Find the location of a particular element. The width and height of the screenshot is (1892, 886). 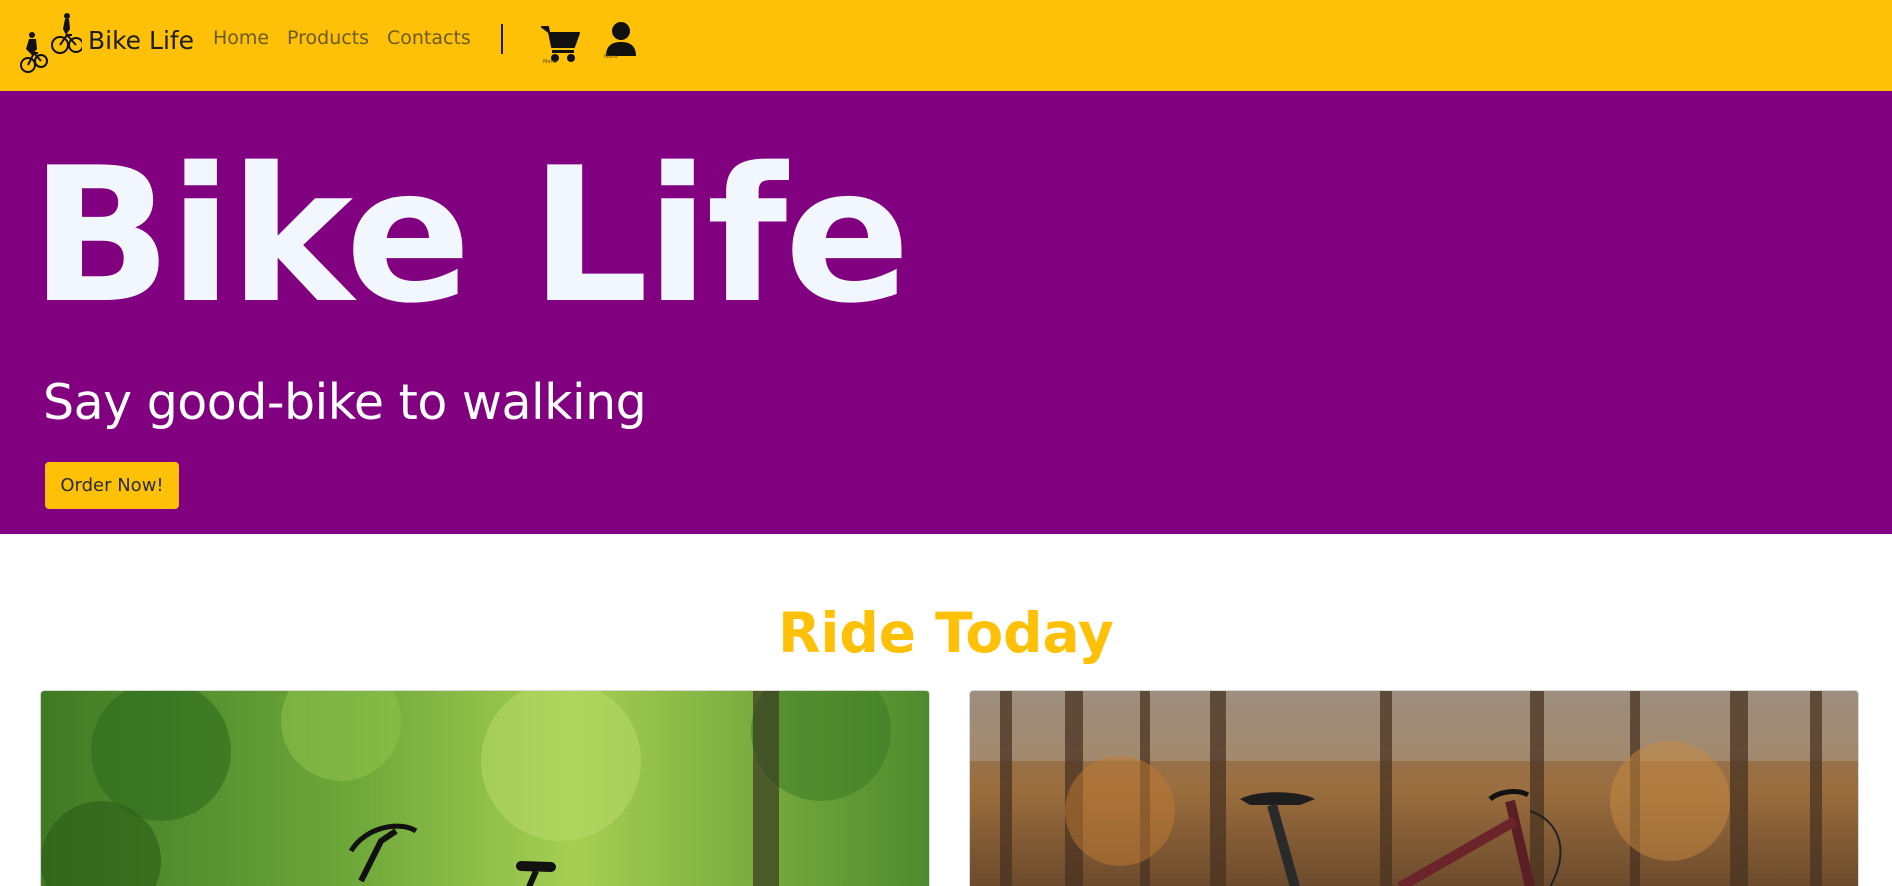

nav-link-products: Products is located at coordinates (328, 38).